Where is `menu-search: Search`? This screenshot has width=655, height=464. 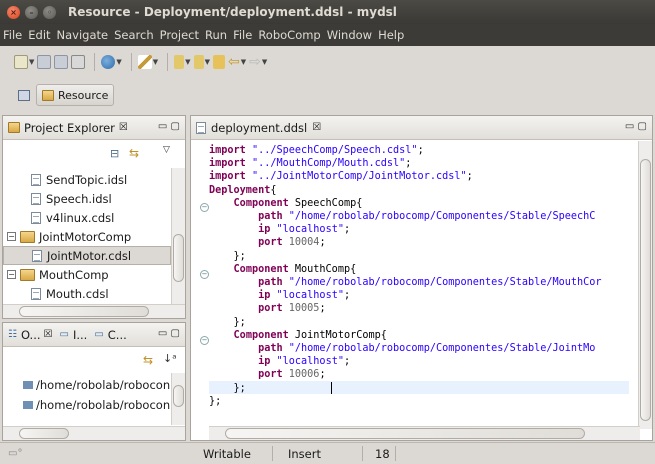 menu-search: Search is located at coordinates (134, 35).